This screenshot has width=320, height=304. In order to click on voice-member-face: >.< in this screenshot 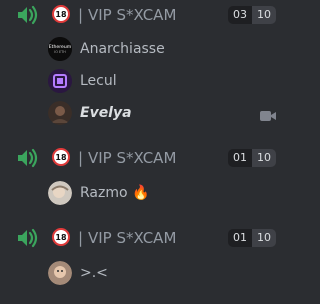, I will do `click(141, 273)`.